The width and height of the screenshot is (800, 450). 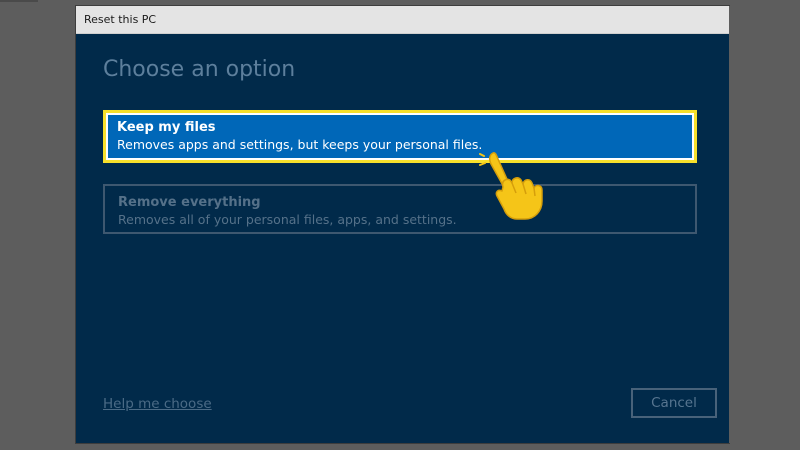 What do you see at coordinates (199, 69) in the screenshot?
I see `page-title: Choose an option` at bounding box center [199, 69].